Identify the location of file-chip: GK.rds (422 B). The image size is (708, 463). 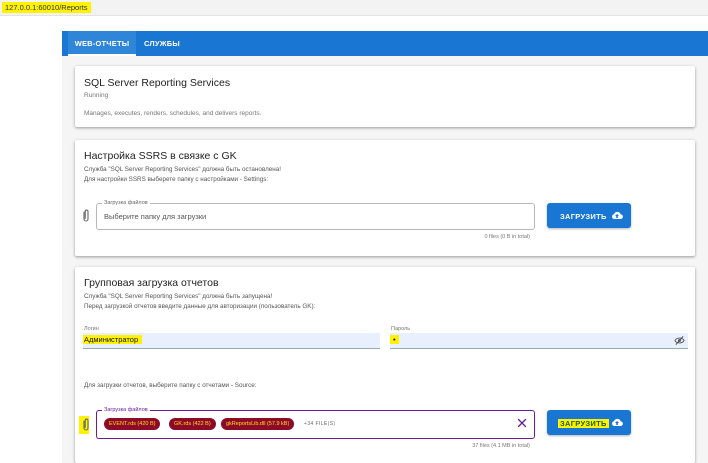
(192, 424).